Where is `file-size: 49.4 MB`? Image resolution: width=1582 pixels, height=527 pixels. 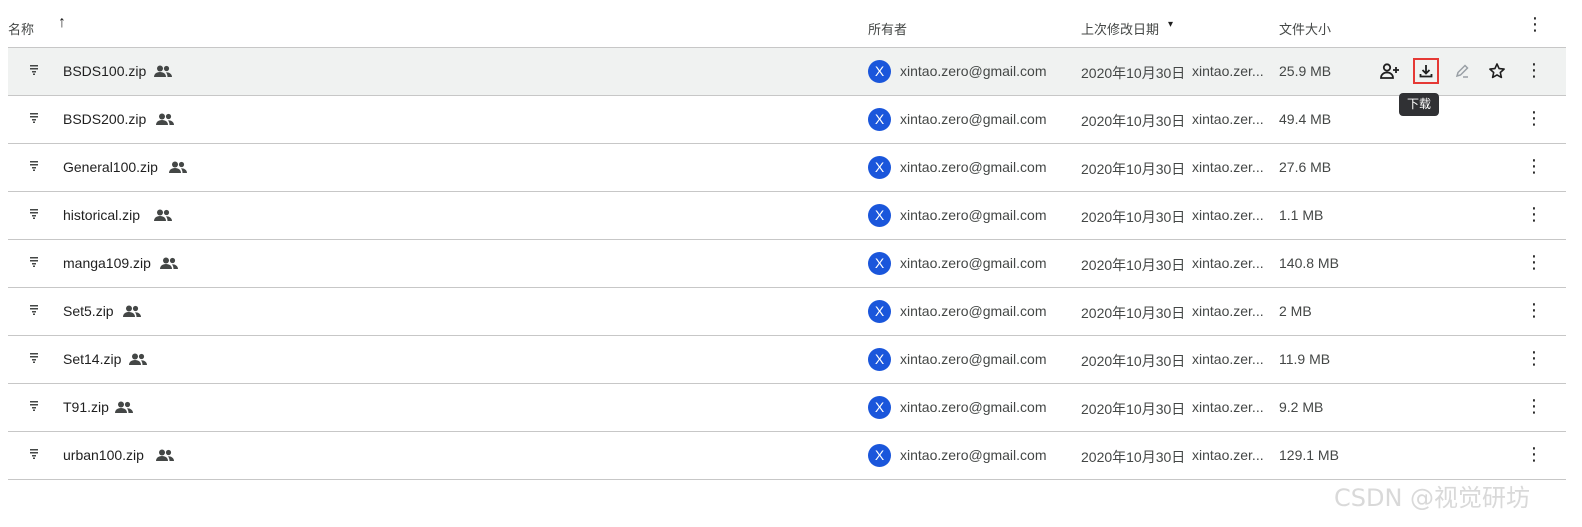
file-size: 49.4 MB is located at coordinates (1305, 119).